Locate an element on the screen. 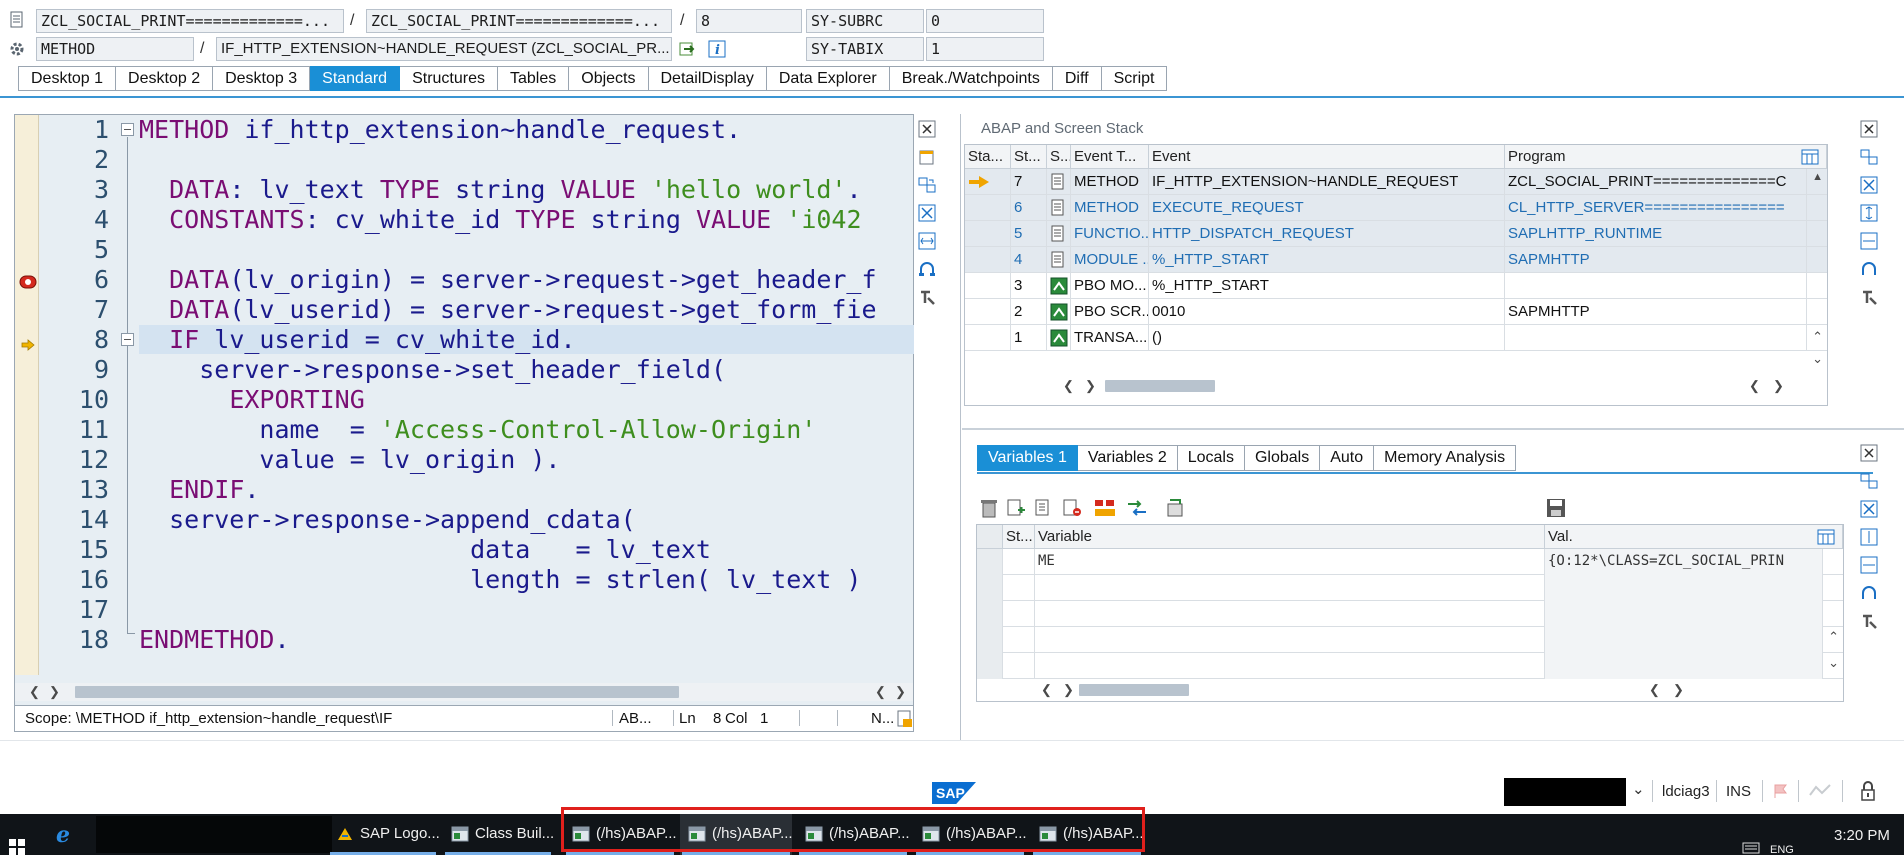 Image resolution: width=1904 pixels, height=855 pixels. copy-row-icon is located at coordinates (1044, 508).